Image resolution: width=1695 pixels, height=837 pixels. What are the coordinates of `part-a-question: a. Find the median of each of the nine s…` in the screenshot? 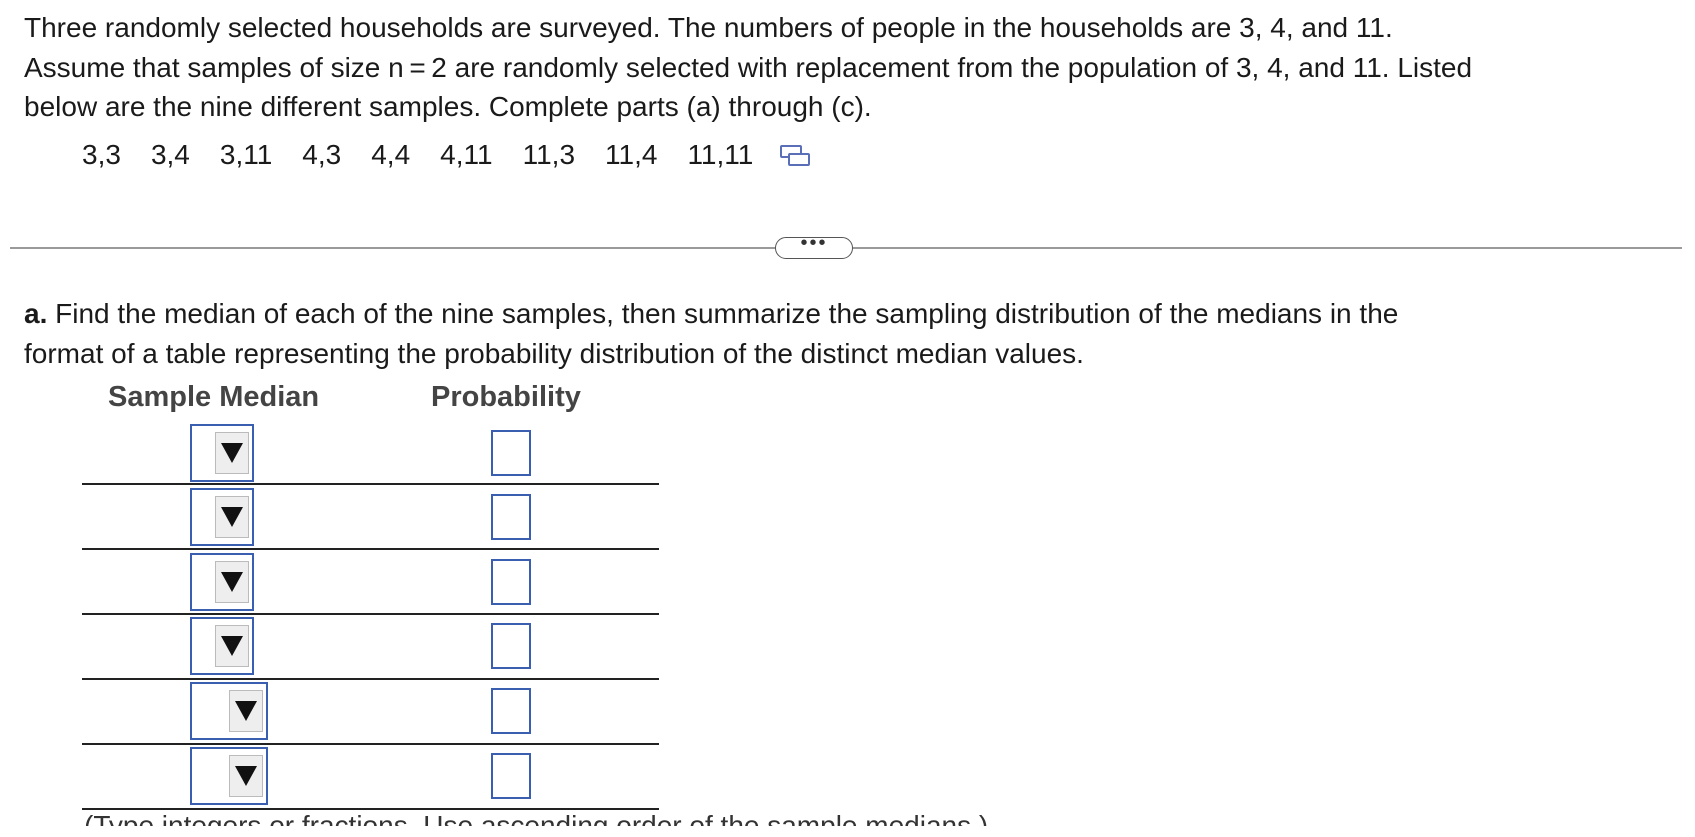 It's located at (849, 333).